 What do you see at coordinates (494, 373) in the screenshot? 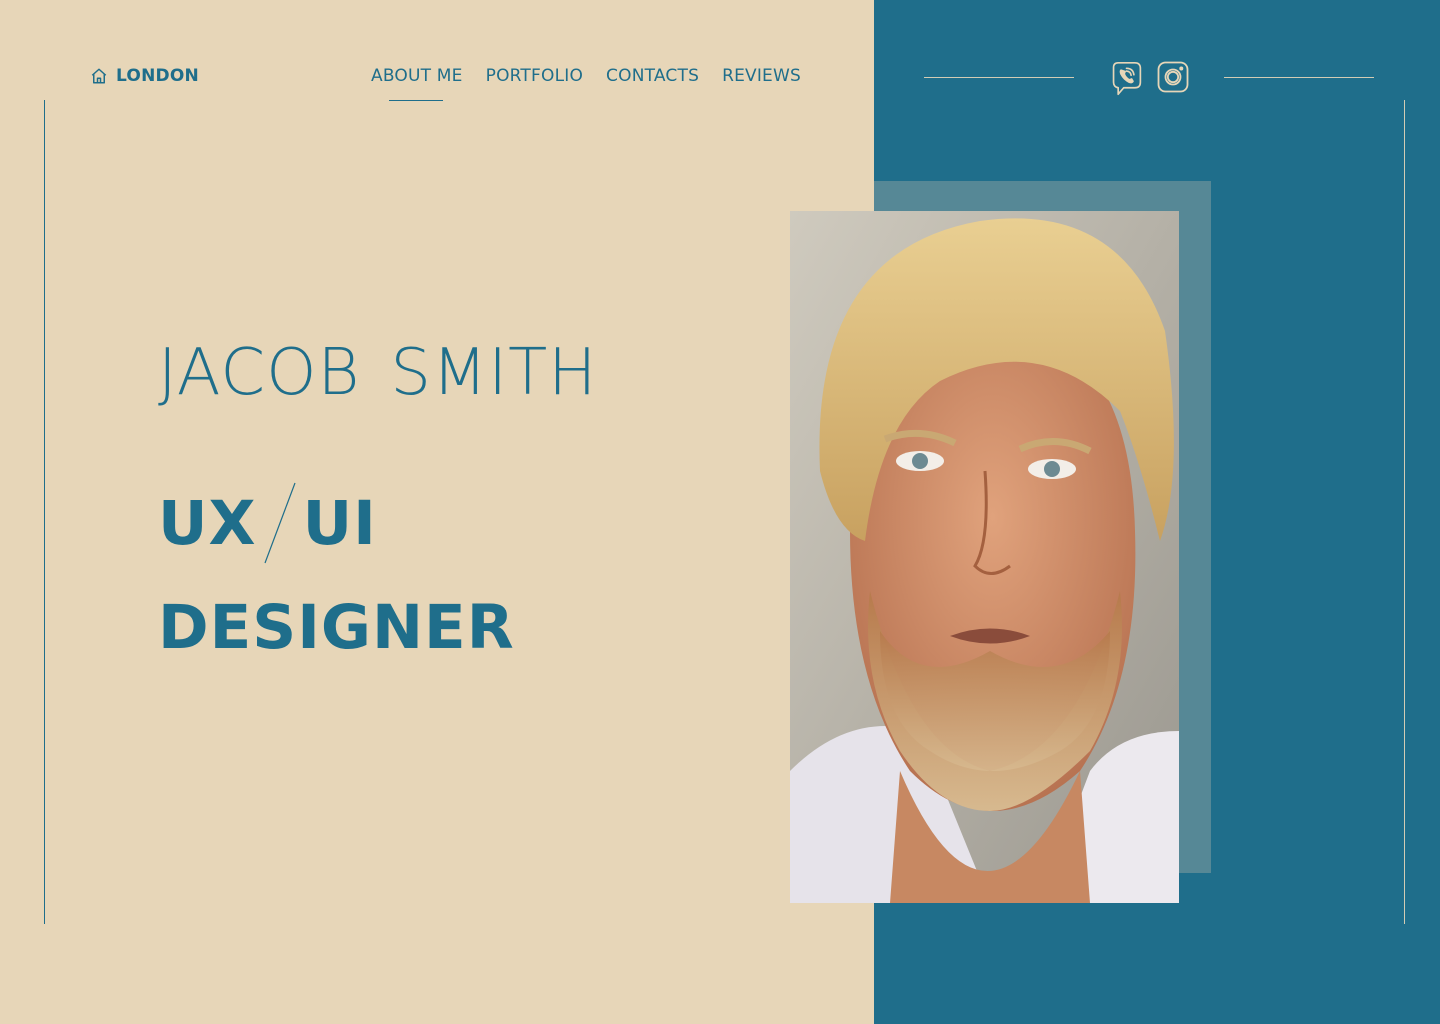
I see `last-name: SMITH` at bounding box center [494, 373].